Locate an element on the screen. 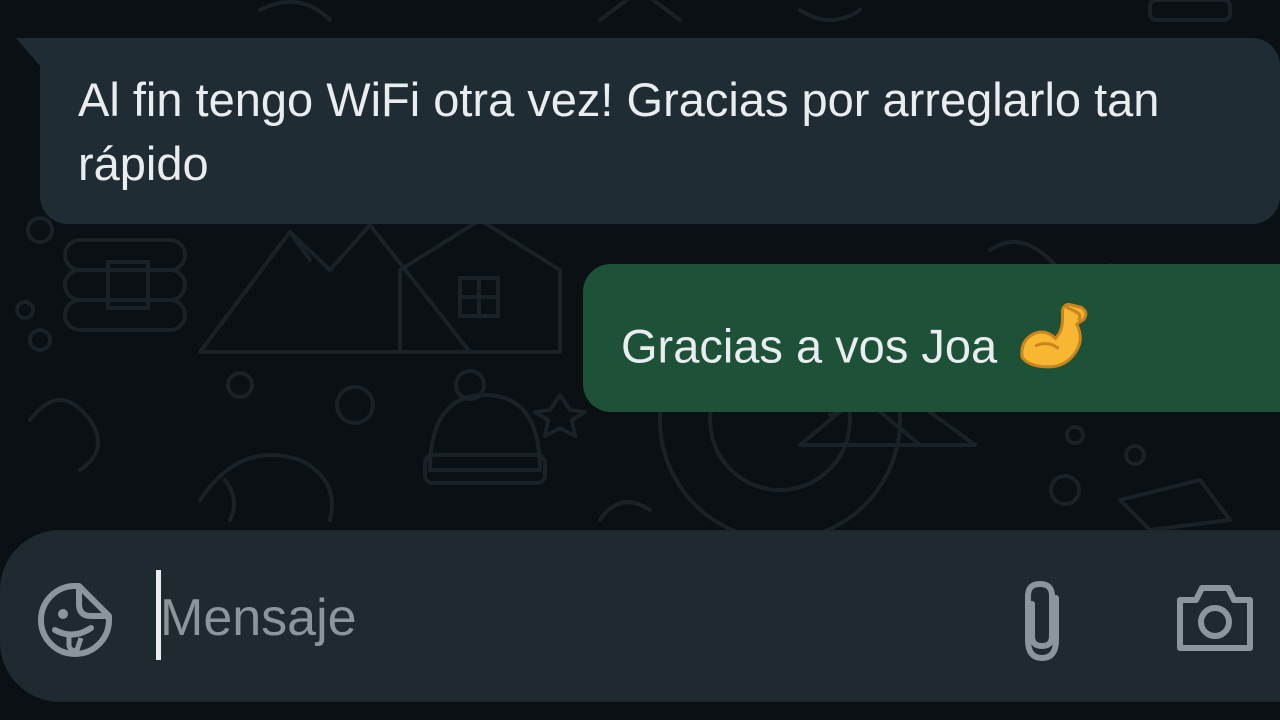 Image resolution: width=1280 pixels, height=720 pixels. paperclip-icon is located at coordinates (1042, 621).